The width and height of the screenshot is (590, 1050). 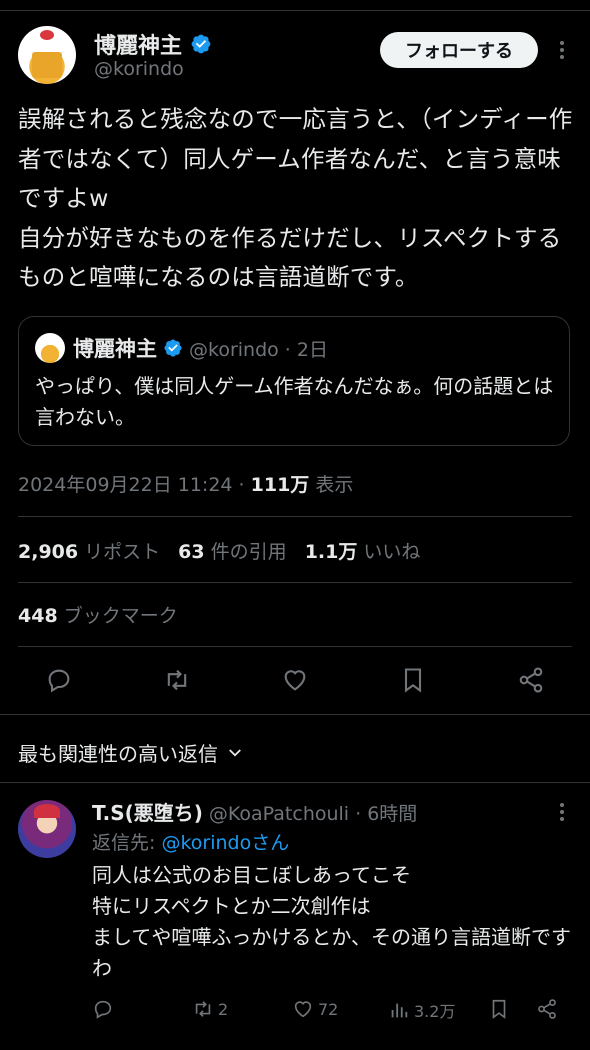 What do you see at coordinates (315, 1009) in the screenshot?
I see `reply-like-button: 72` at bounding box center [315, 1009].